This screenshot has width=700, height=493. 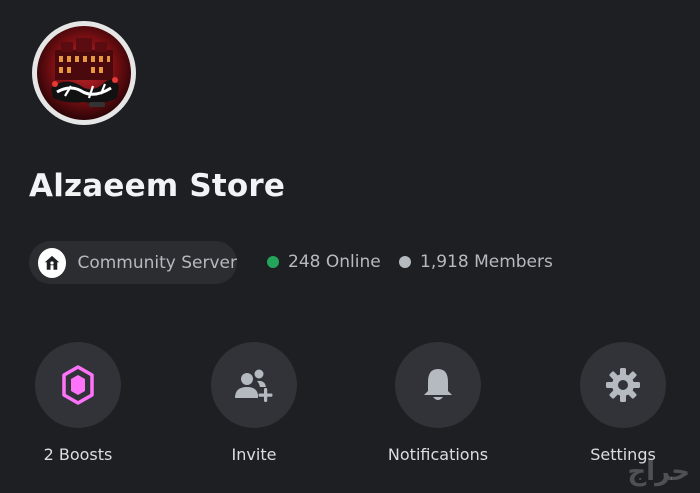 I want to click on member-count-label: 1,918 Members, so click(x=486, y=262).